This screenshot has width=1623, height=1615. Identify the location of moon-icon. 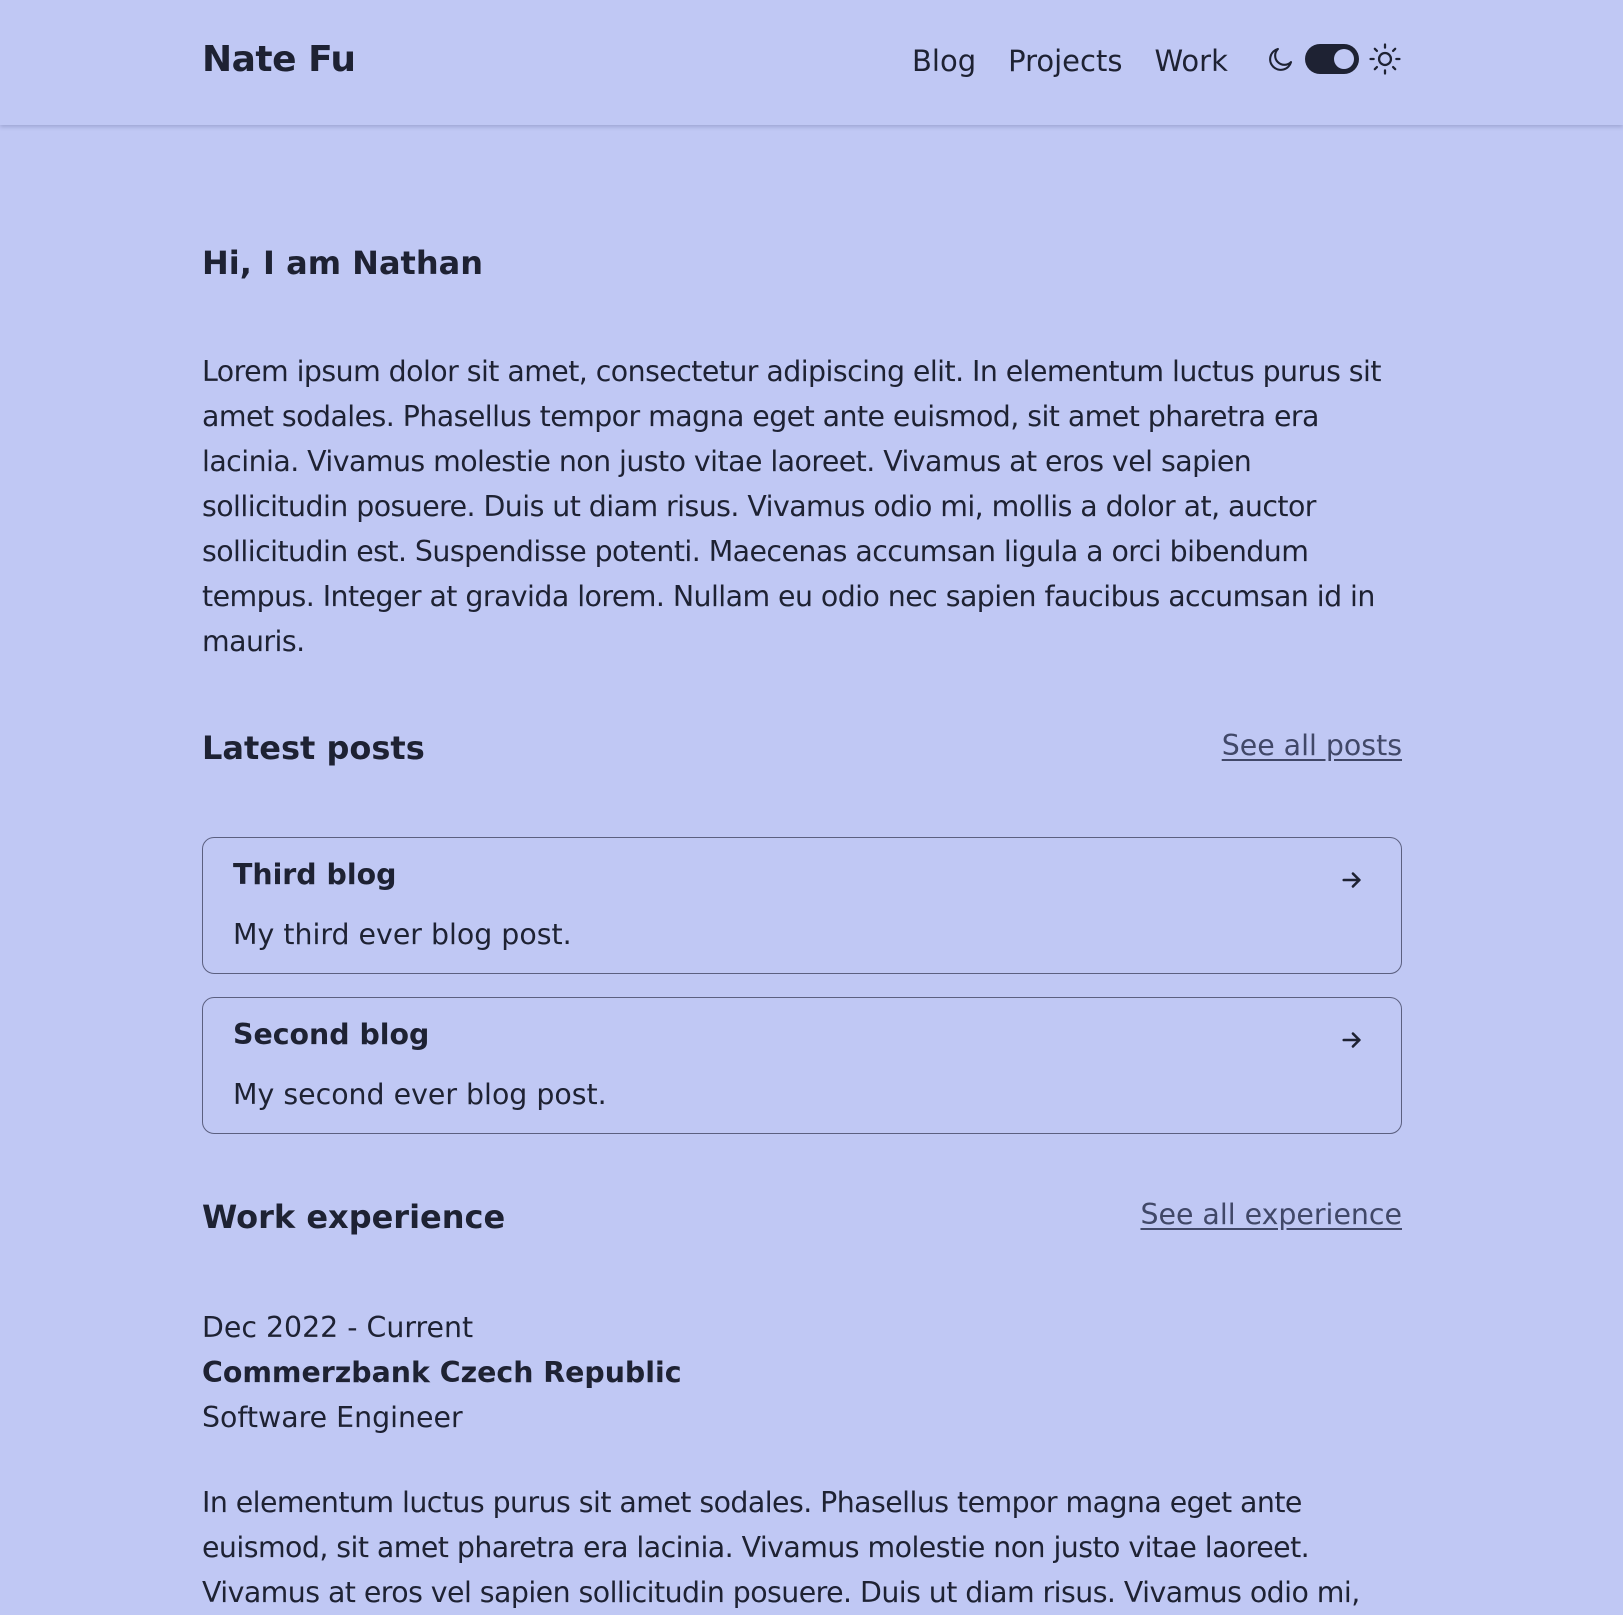
(1281, 59).